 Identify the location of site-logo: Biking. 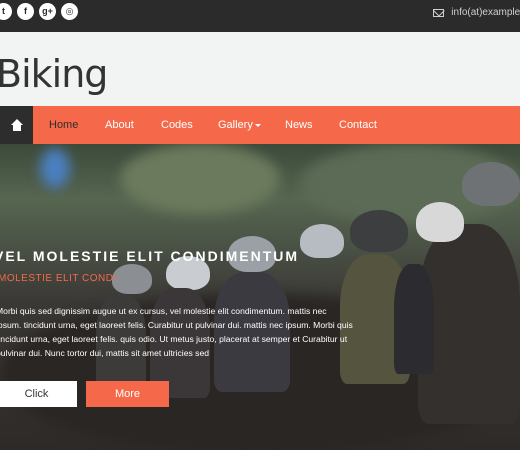
(54, 74).